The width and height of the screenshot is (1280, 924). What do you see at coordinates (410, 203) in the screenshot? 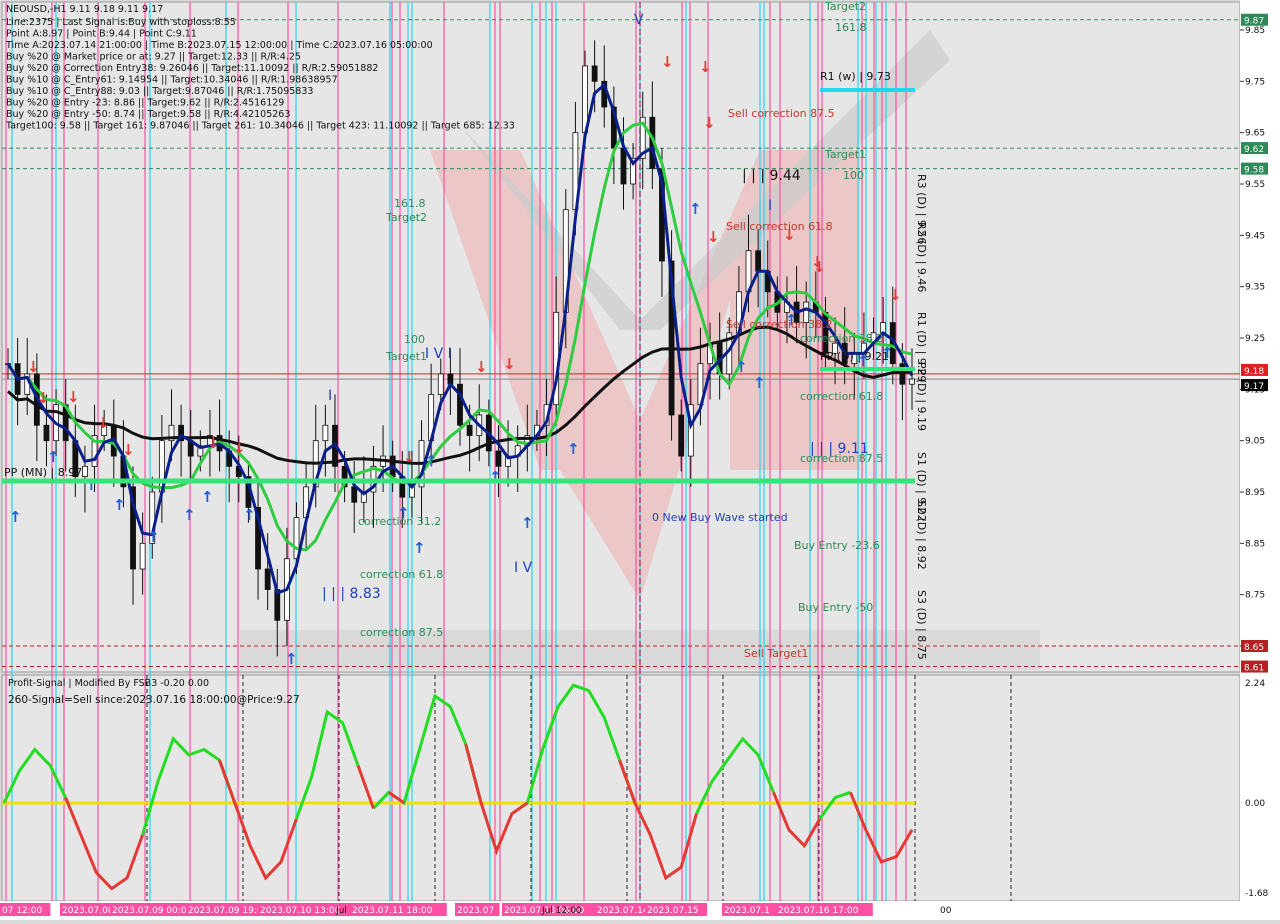
I see `label-161-left: 161.8` at bounding box center [410, 203].